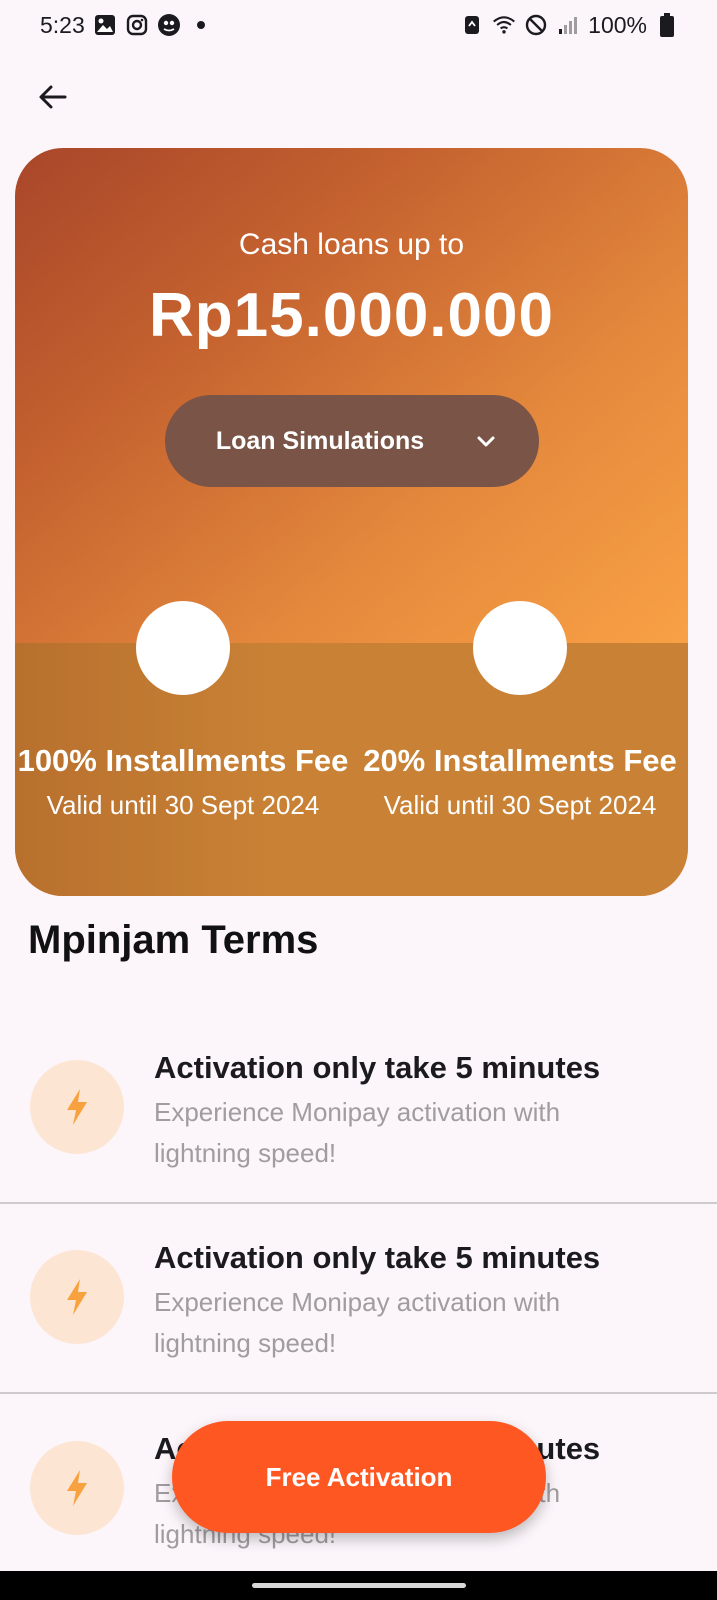 The image size is (717, 1600). I want to click on back-arrow-icon, so click(53, 97).